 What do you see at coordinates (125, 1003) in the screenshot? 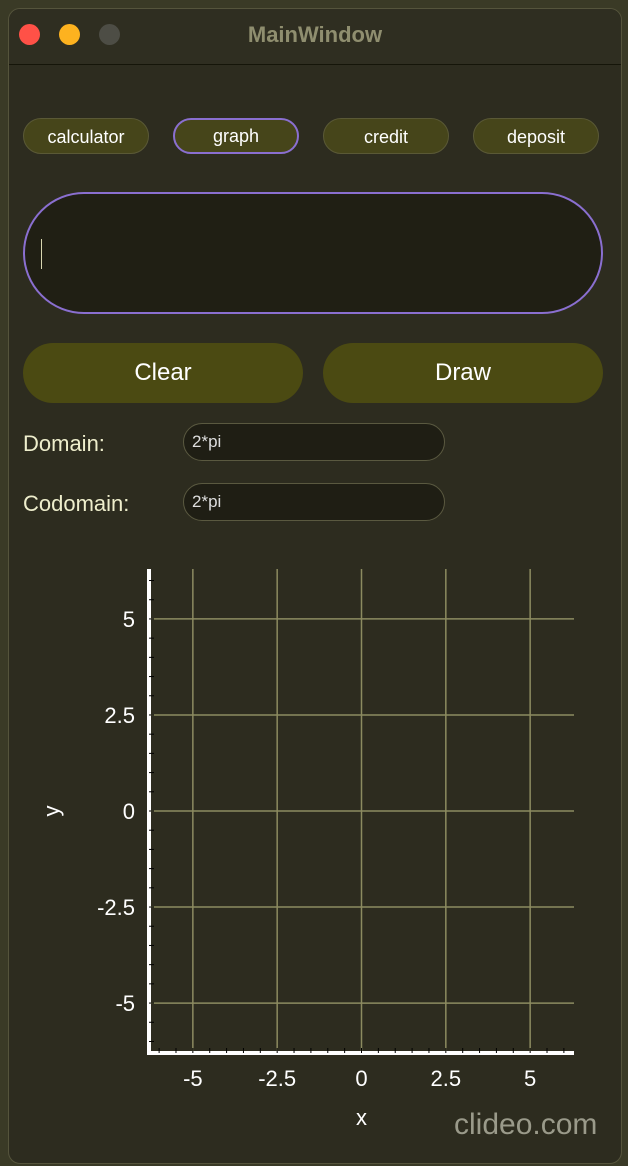
I see `y-tick-label: -5` at bounding box center [125, 1003].